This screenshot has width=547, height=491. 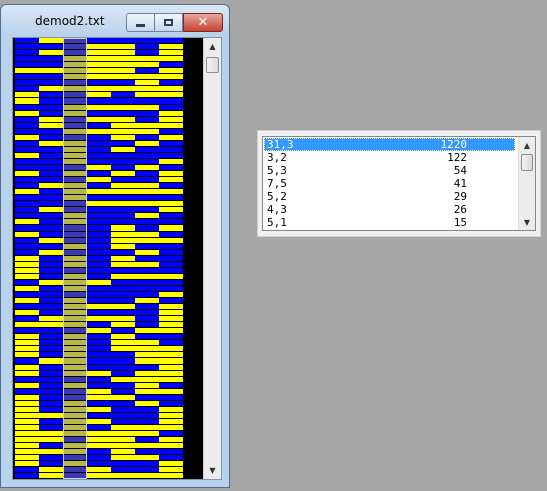 I want to click on scroll-down-arrow-icon: ▼, so click(x=212, y=470).